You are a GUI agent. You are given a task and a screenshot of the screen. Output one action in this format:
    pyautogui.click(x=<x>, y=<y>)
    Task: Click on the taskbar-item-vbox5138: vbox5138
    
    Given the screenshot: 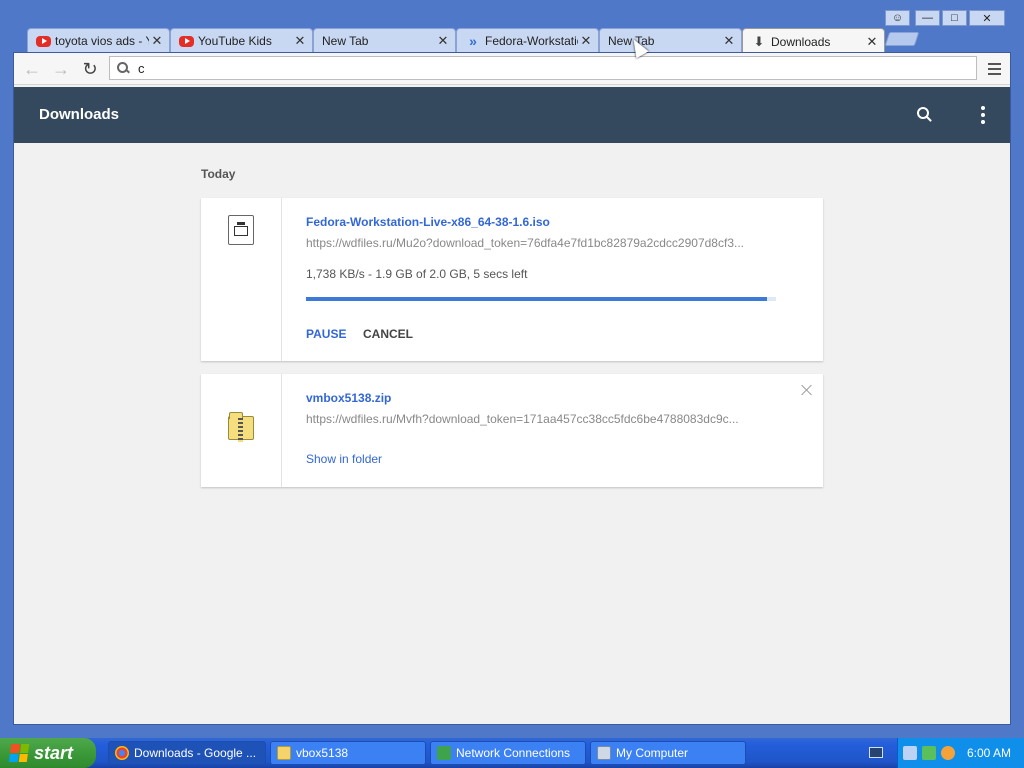 What is the action you would take?
    pyautogui.click(x=348, y=753)
    